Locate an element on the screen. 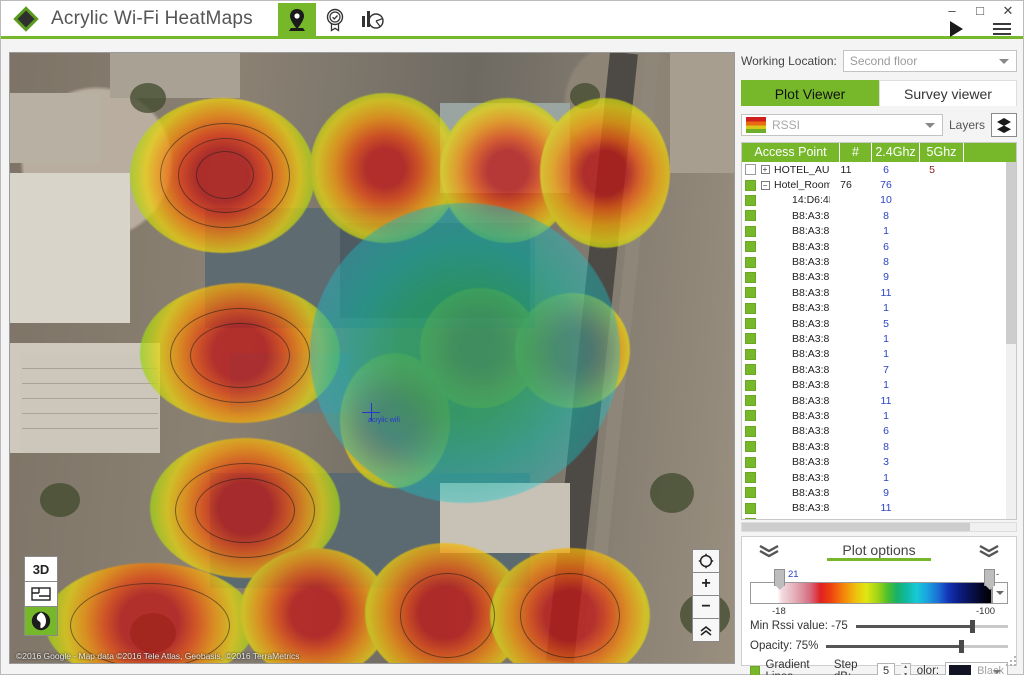  table-row: B8:A3:86:05:9A:F0 9 is located at coordinates (874, 492).